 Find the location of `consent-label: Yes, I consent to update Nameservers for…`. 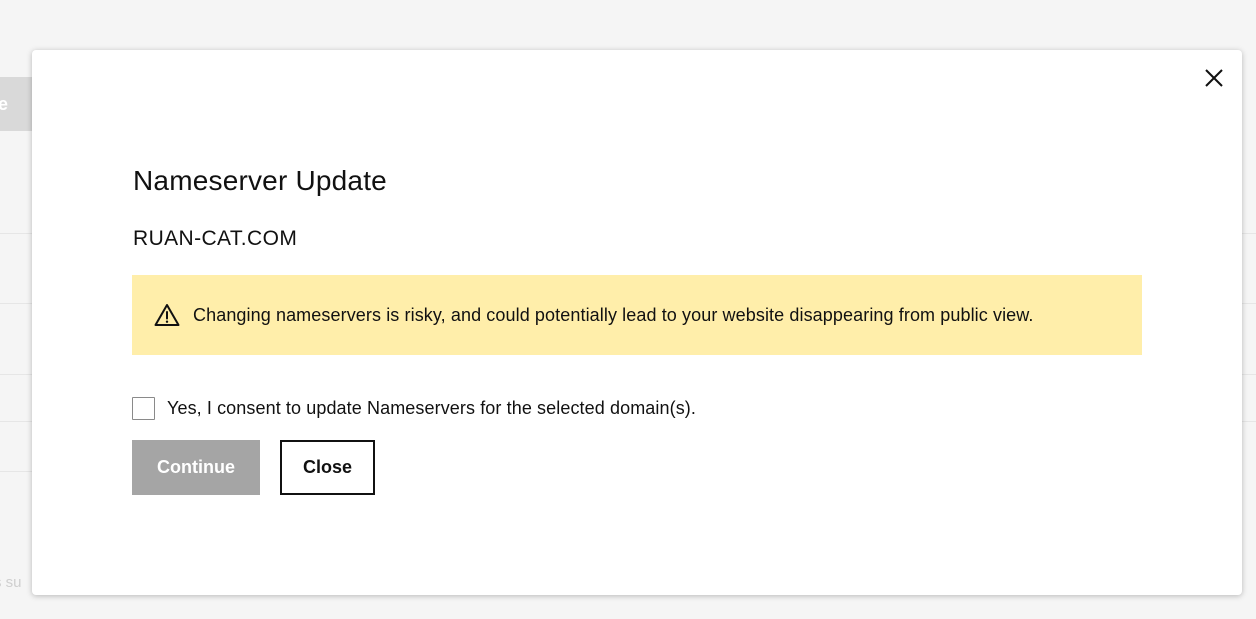

consent-label: Yes, I consent to update Nameservers for… is located at coordinates (431, 408).